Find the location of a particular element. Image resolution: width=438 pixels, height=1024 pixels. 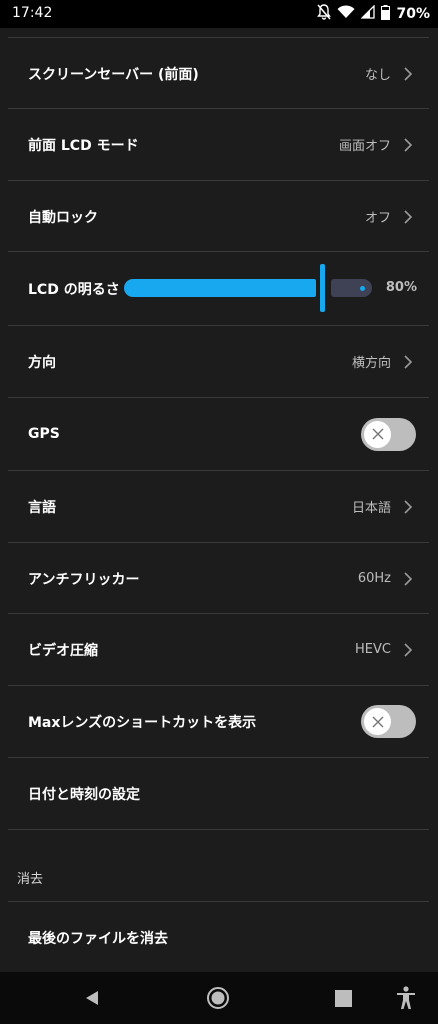

setting-value: オフ is located at coordinates (377, 218).